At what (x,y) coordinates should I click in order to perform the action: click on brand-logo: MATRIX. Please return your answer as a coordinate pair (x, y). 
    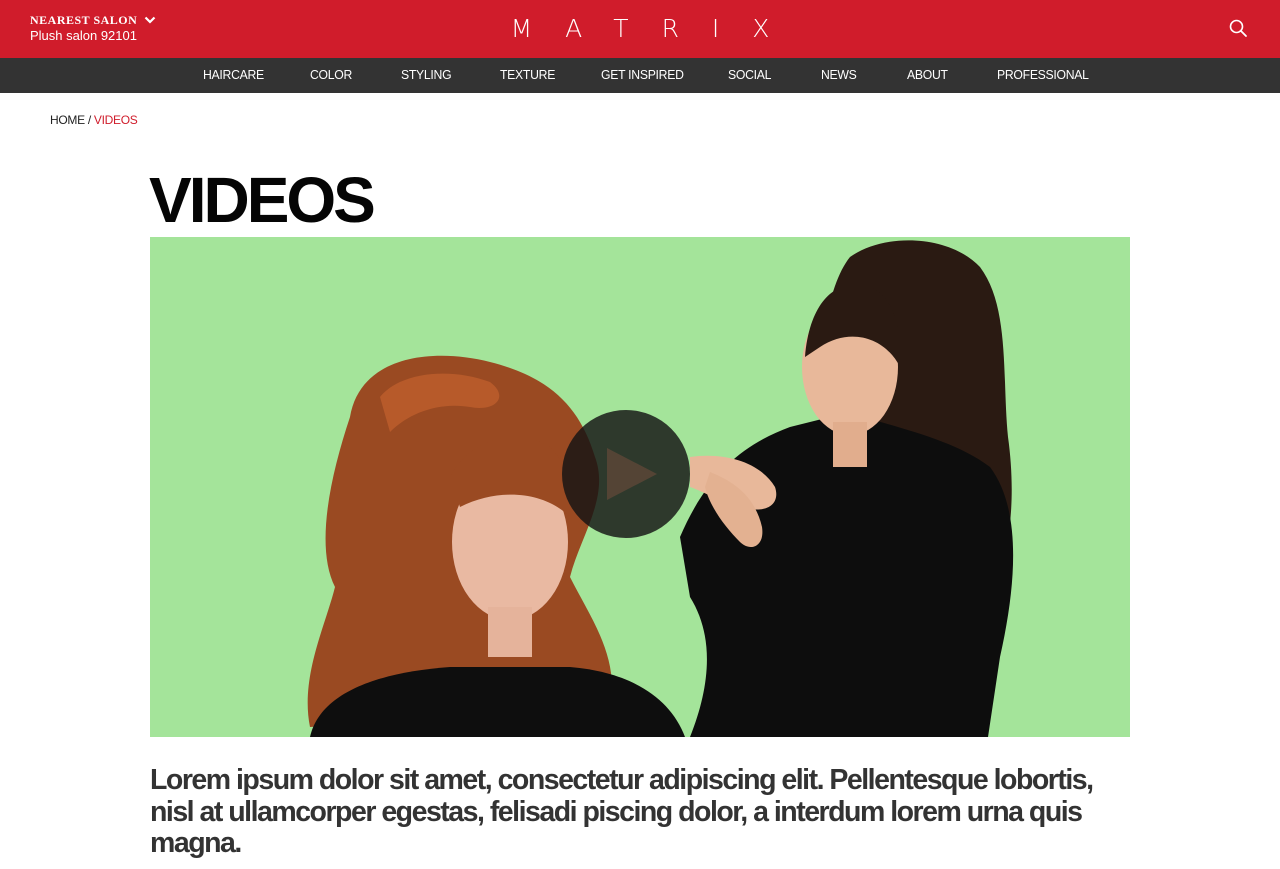
    Looking at the image, I should click on (640, 29).